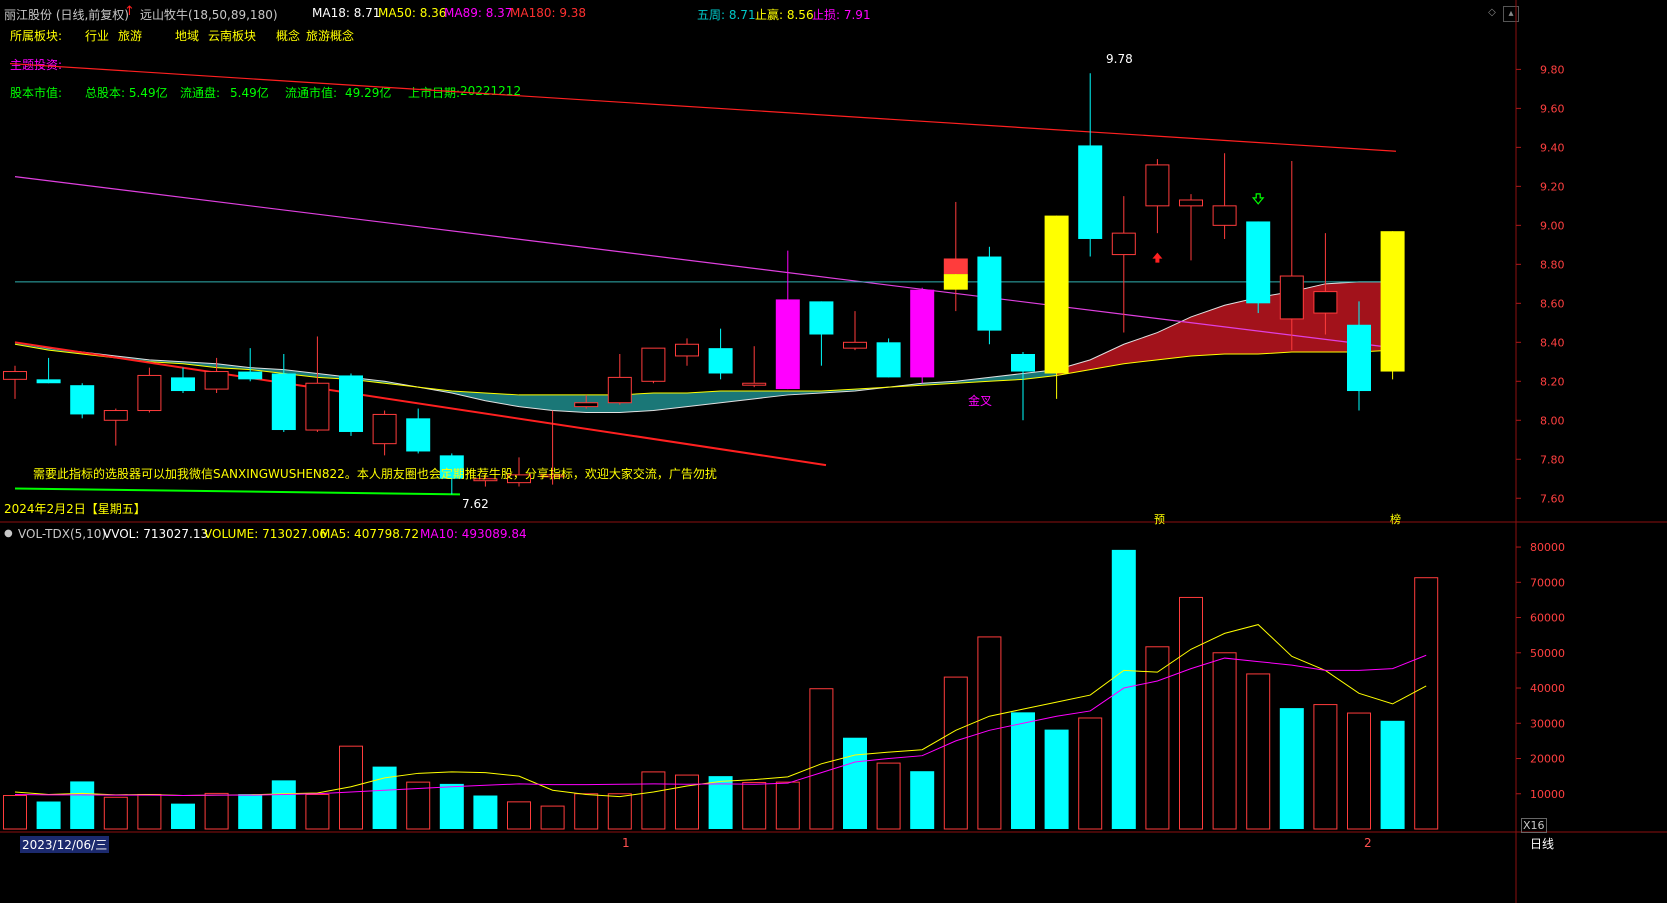  I want to click on high-price-label: 9.78, so click(1119, 59).